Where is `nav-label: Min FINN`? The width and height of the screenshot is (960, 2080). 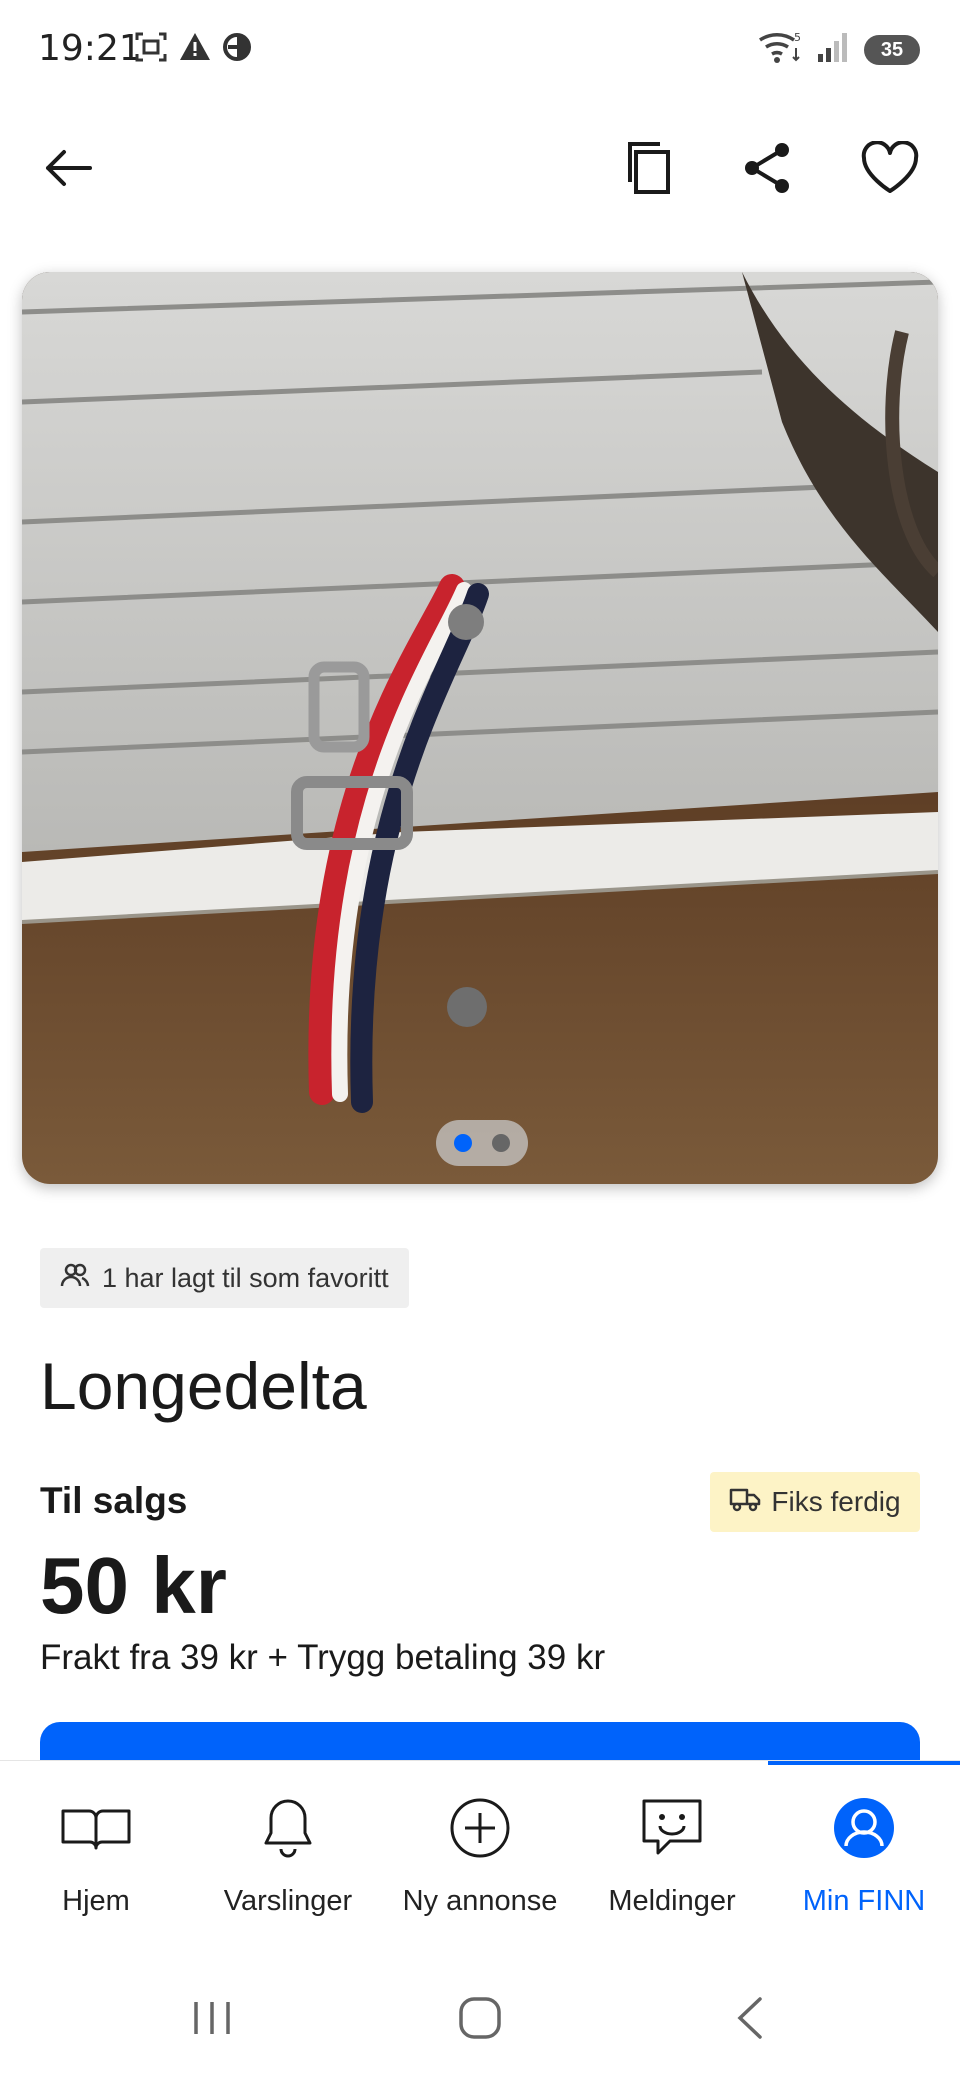
nav-label: Min FINN is located at coordinates (864, 1901).